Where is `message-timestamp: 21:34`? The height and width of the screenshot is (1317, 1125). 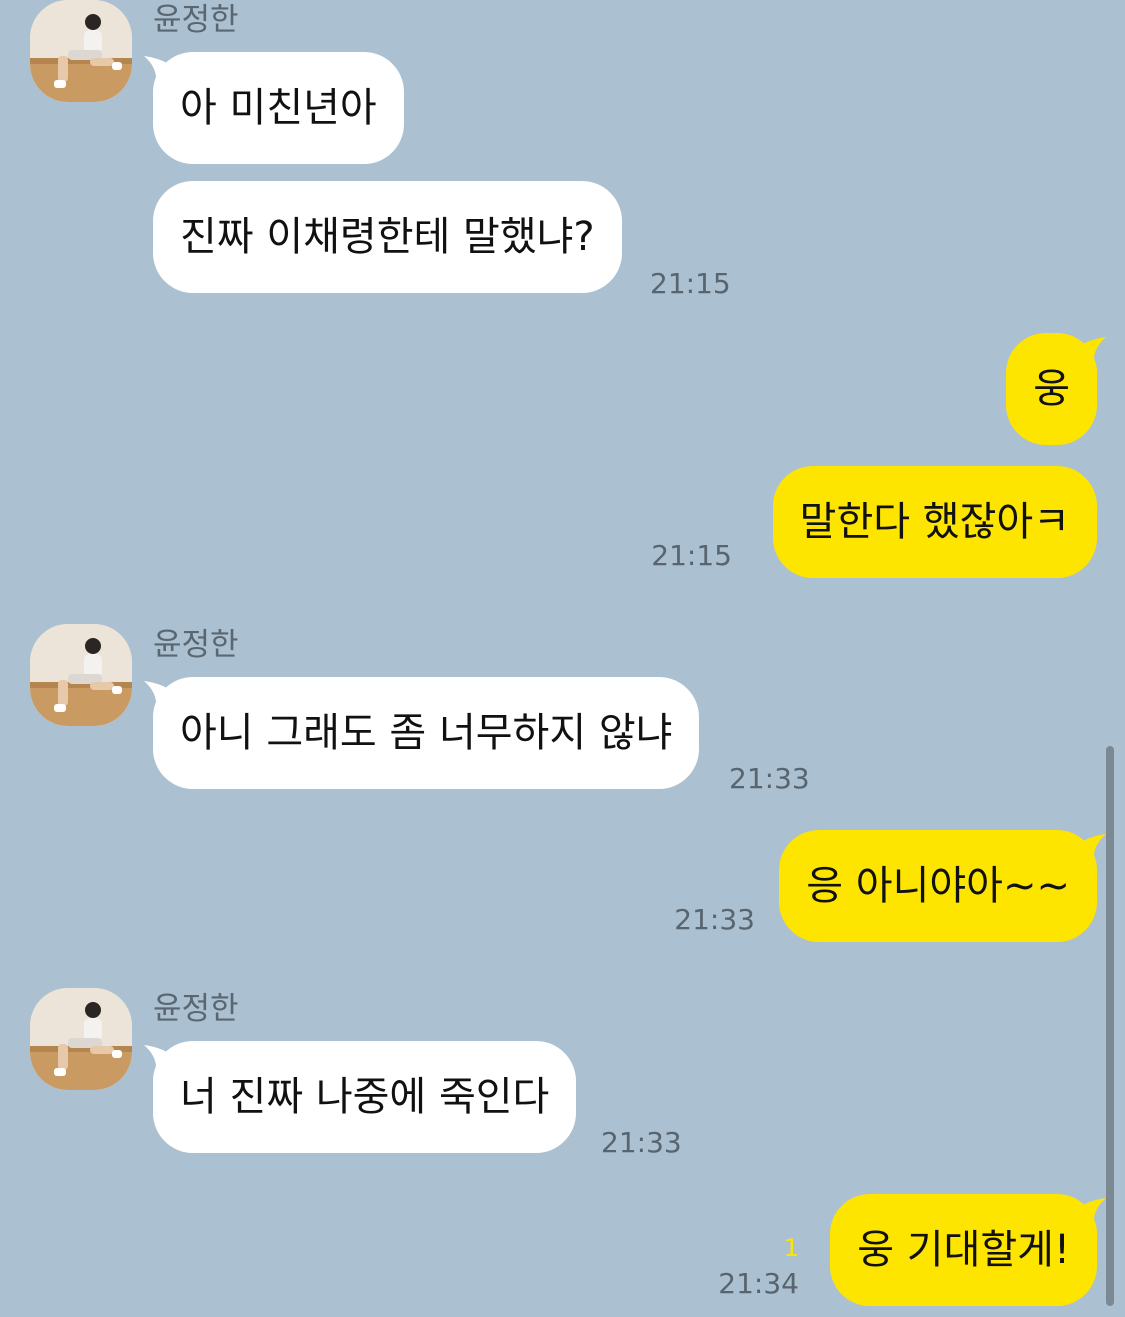
message-timestamp: 21:34 is located at coordinates (758, 1283).